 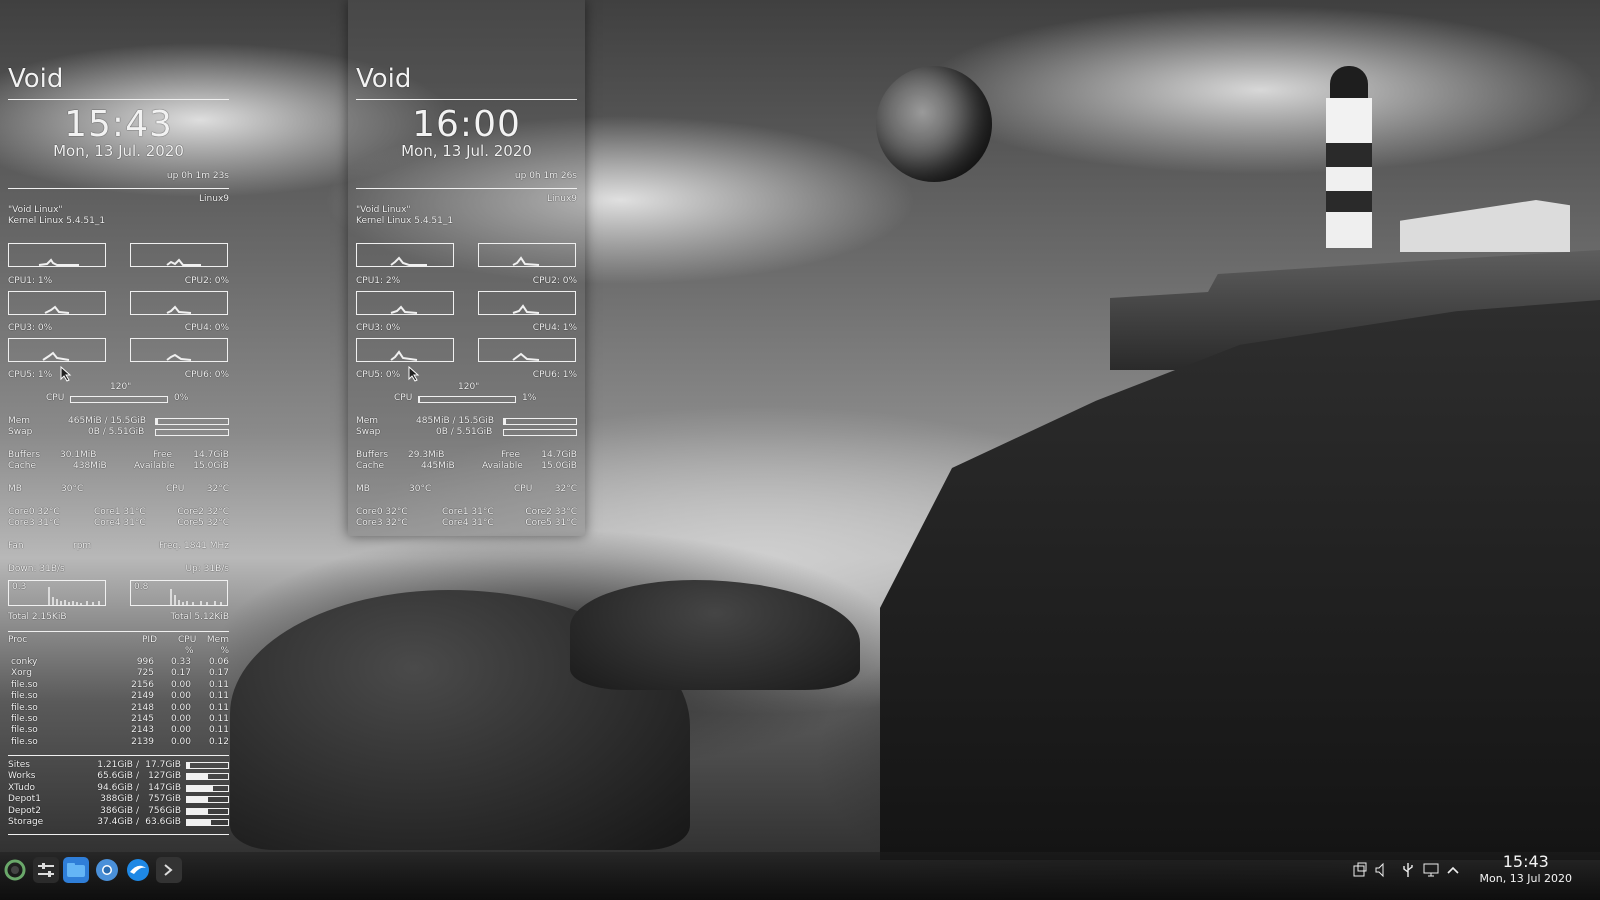 What do you see at coordinates (1453, 870) in the screenshot?
I see `chevron-up-icon` at bounding box center [1453, 870].